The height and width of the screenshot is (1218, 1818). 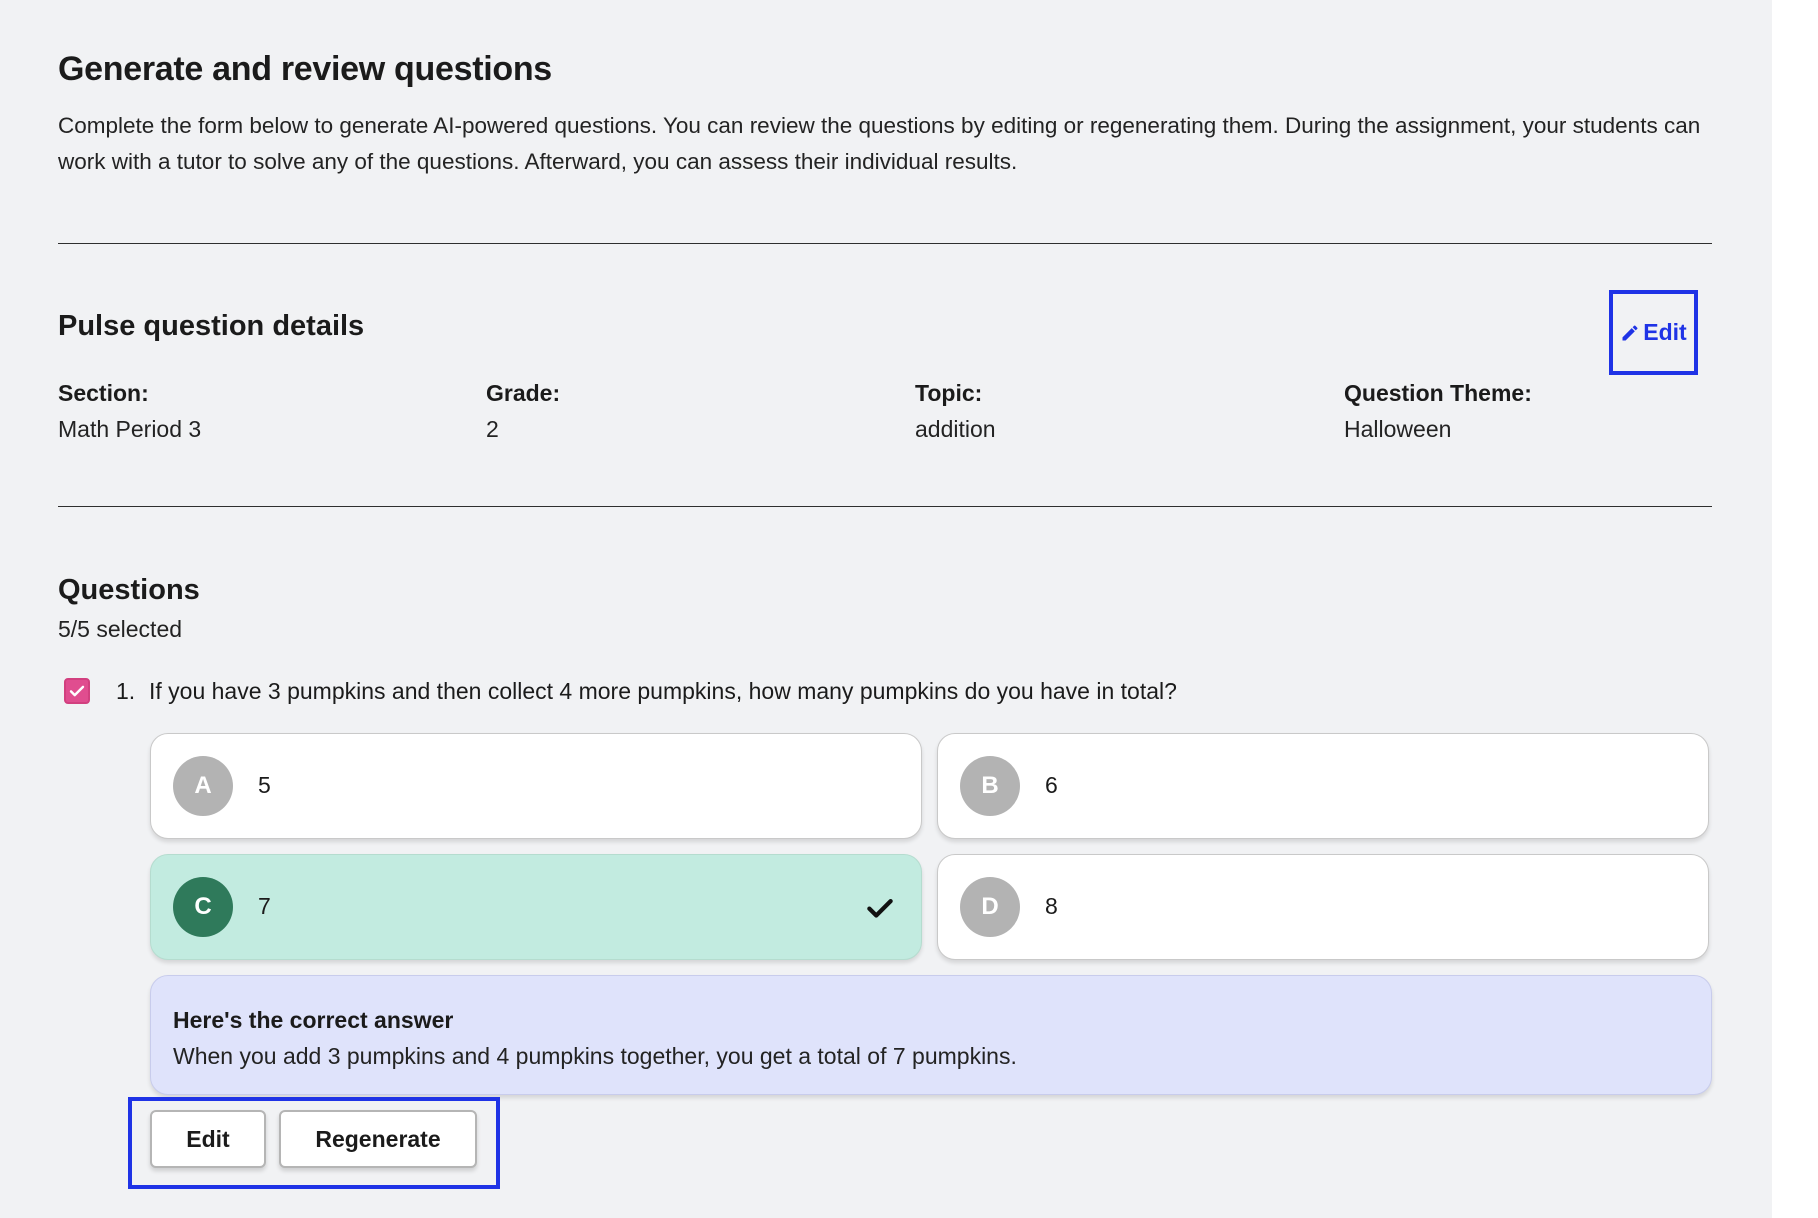 What do you see at coordinates (1323, 786) in the screenshot?
I see `answer-choice-b: B 6` at bounding box center [1323, 786].